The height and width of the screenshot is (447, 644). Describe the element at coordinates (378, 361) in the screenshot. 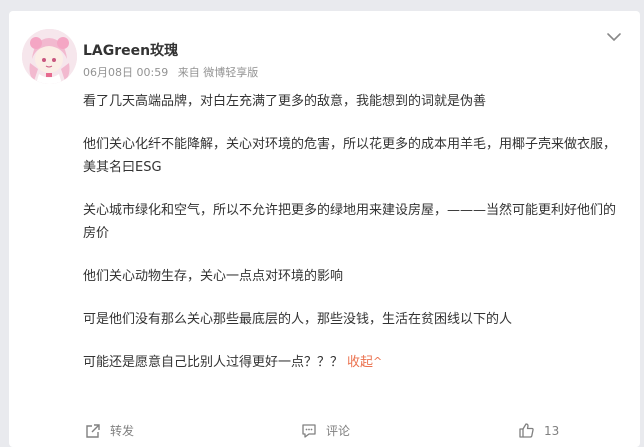

I see `chevron-up-icon: ^` at that location.